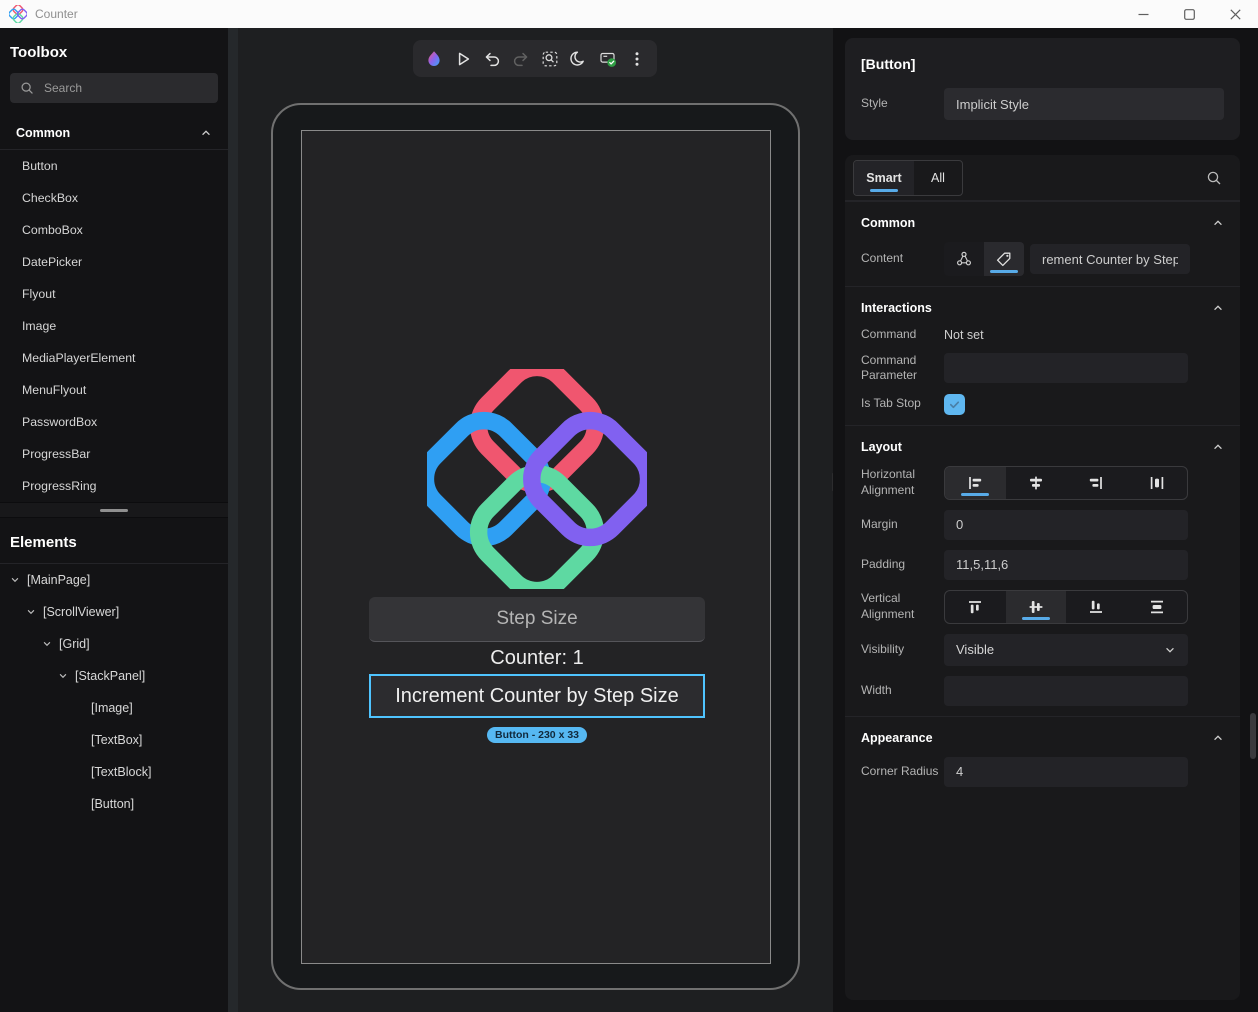 This screenshot has width=1258, height=1012. I want to click on halign-center-button, so click(1036, 483).